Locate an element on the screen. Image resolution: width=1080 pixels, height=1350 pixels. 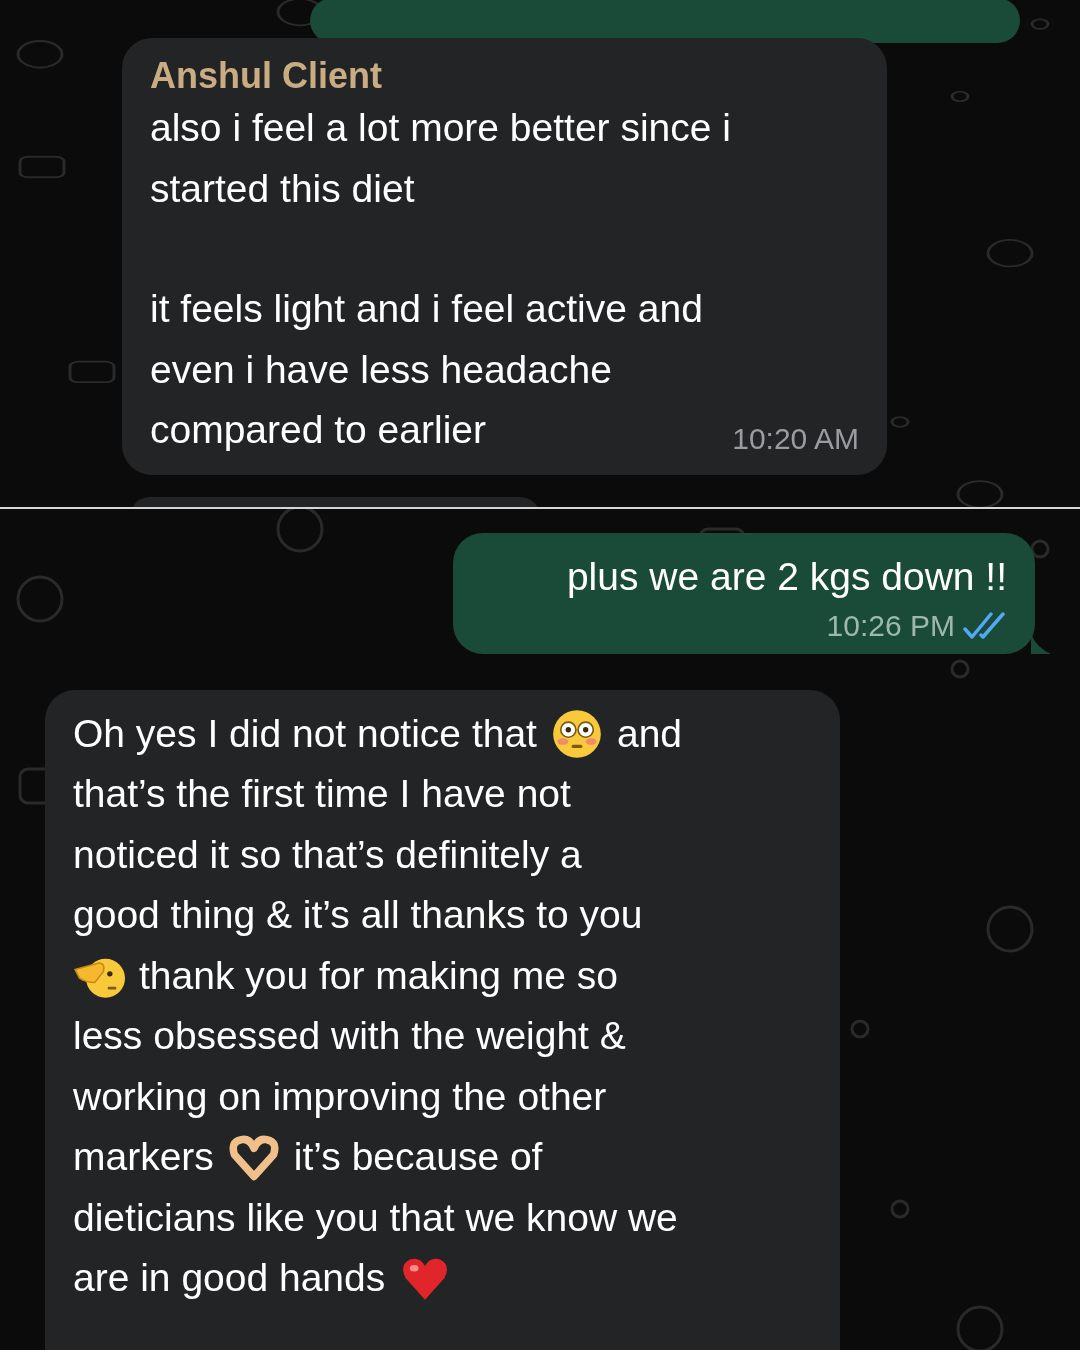
message-text: it’s because of is located at coordinates (418, 1157).